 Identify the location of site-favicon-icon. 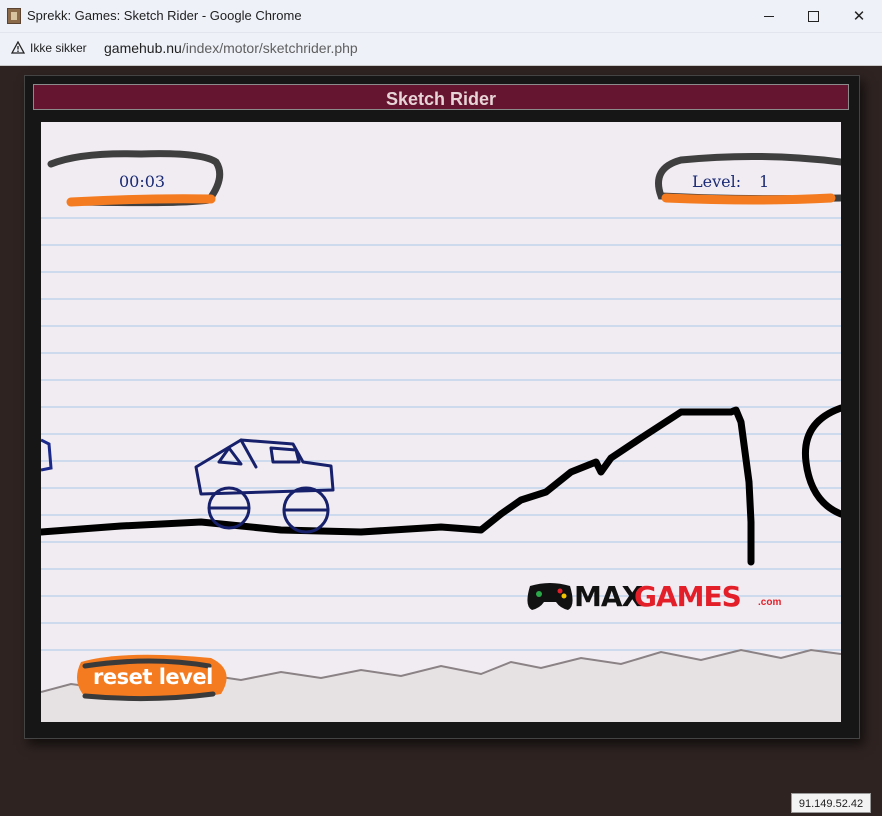
(14, 16).